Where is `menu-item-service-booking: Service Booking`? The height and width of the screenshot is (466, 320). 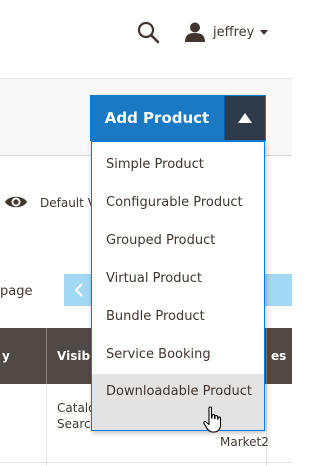
menu-item-service-booking: Service Booking is located at coordinates (178, 354).